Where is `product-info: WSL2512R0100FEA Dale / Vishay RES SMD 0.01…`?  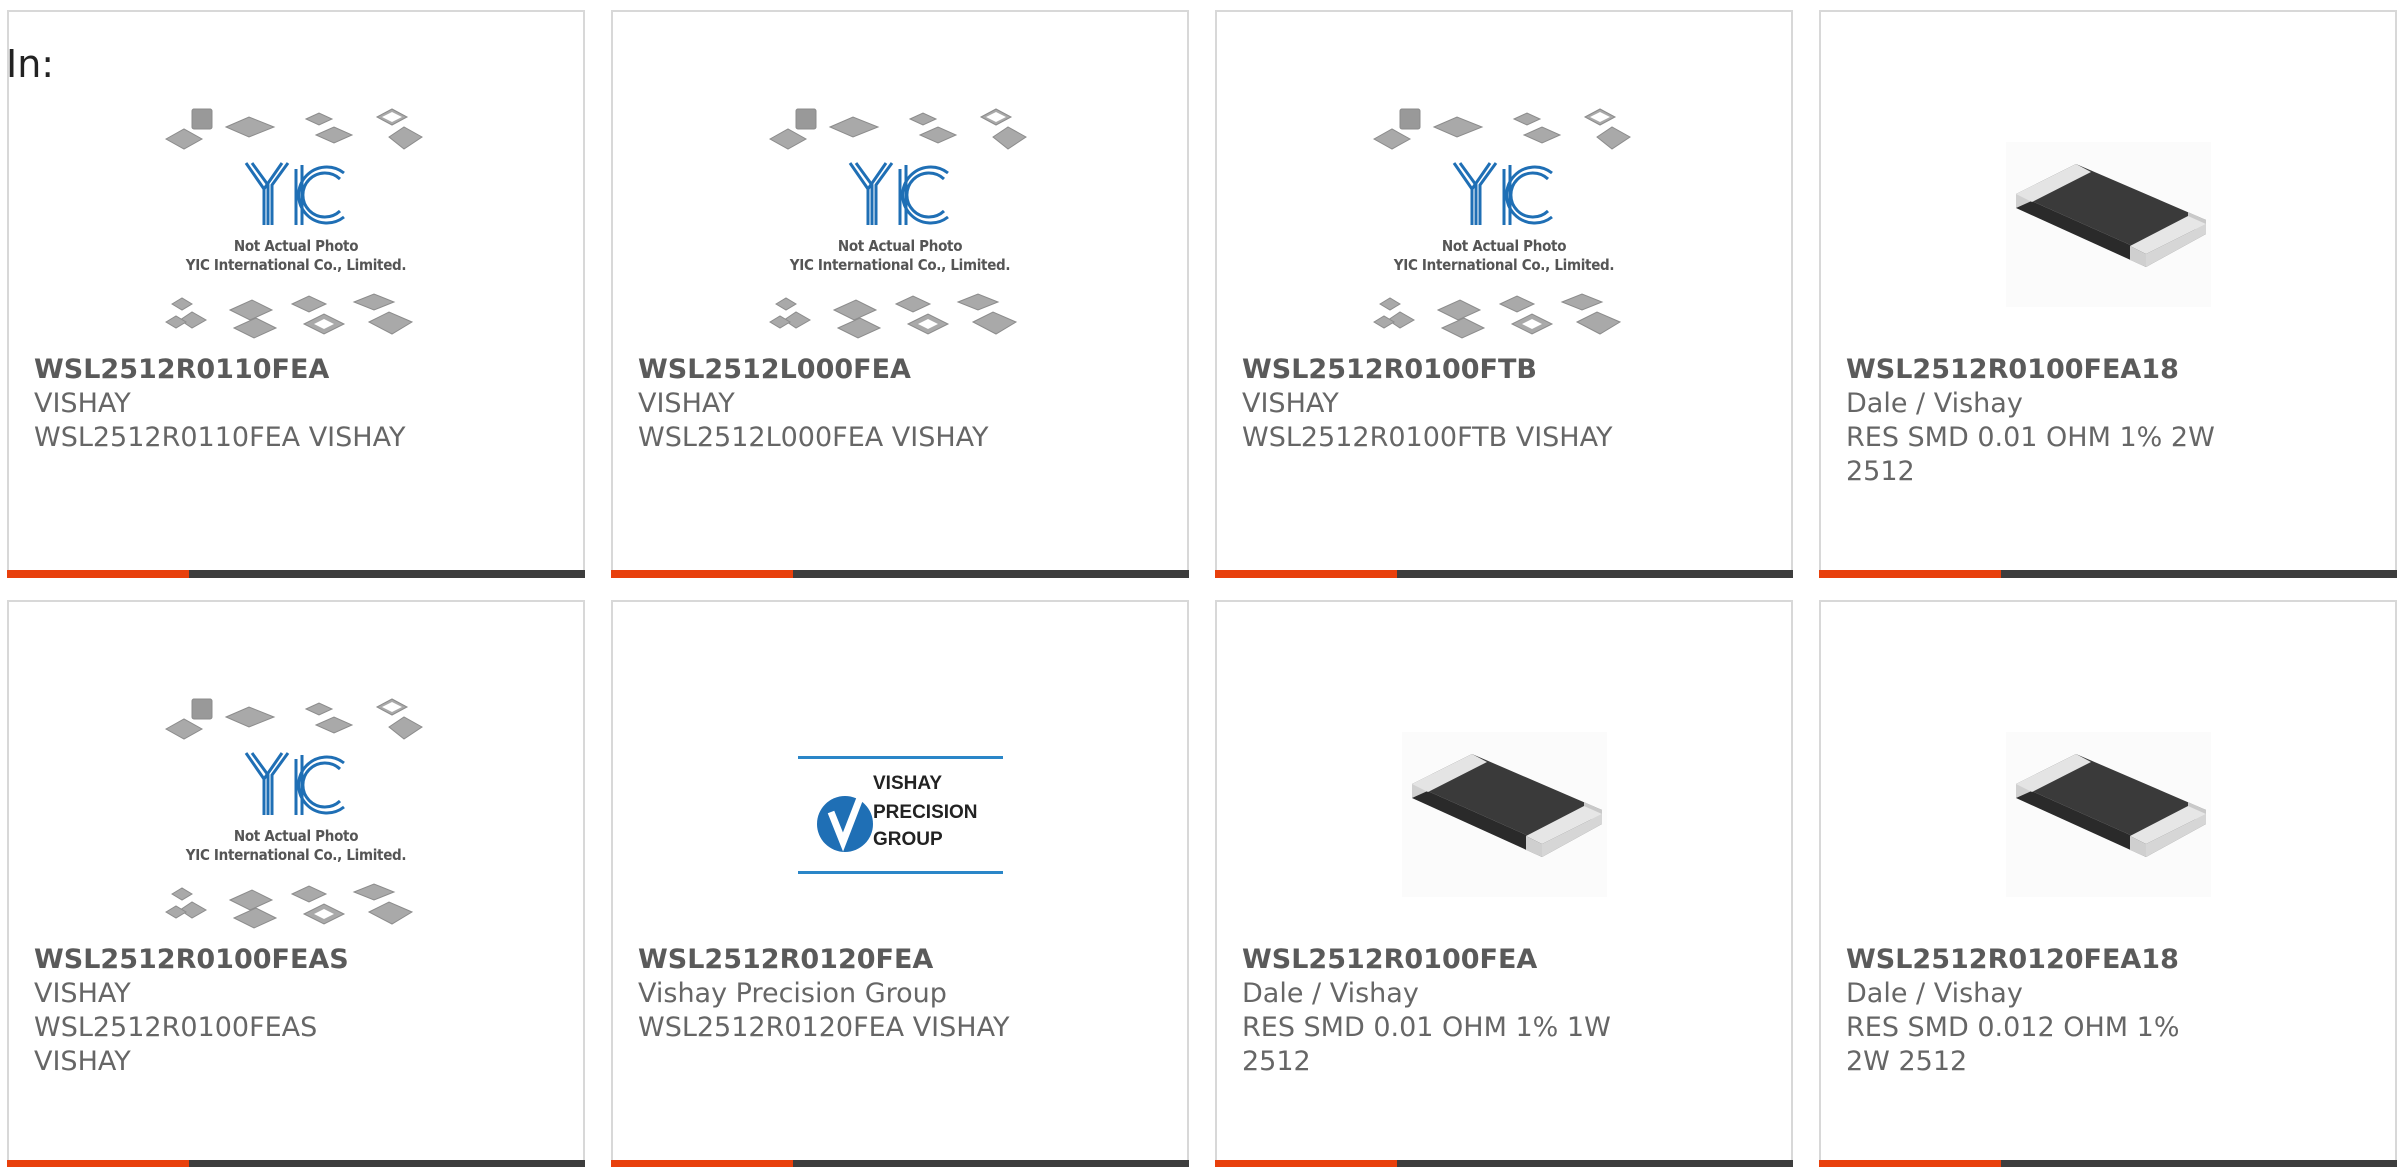 product-info: WSL2512R0100FEA Dale / Vishay RES SMD 0.01… is located at coordinates (1432, 1011).